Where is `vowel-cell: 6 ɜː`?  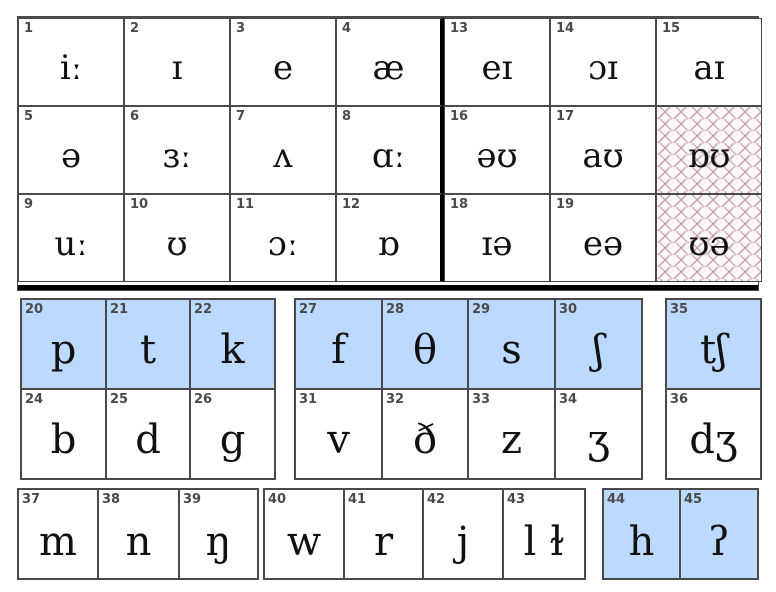 vowel-cell: 6 ɜː is located at coordinates (177, 150).